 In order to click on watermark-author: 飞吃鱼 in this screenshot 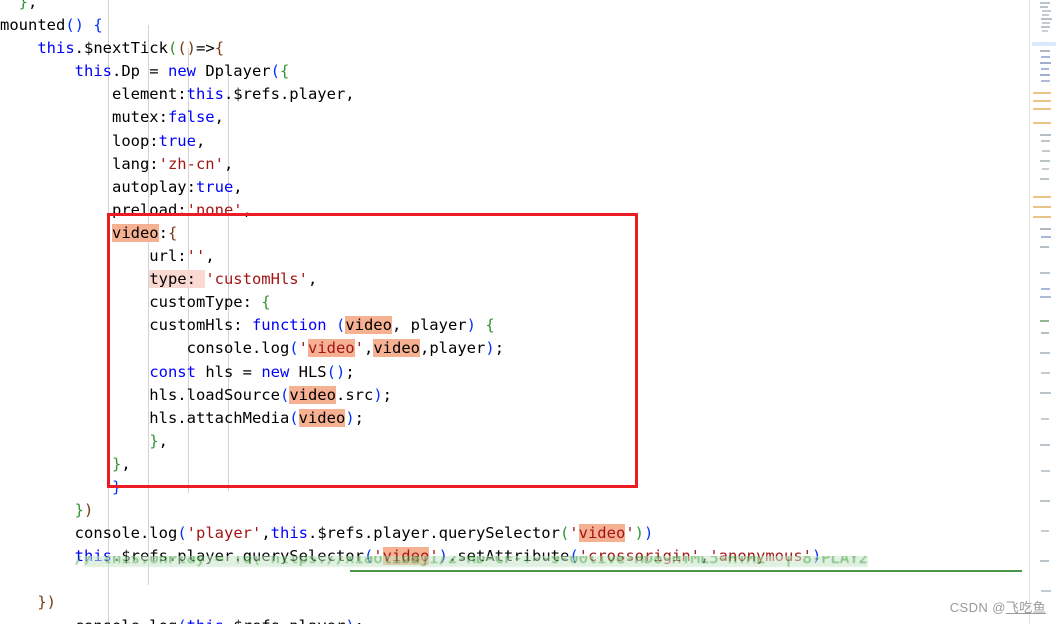, I will do `click(1025, 607)`.